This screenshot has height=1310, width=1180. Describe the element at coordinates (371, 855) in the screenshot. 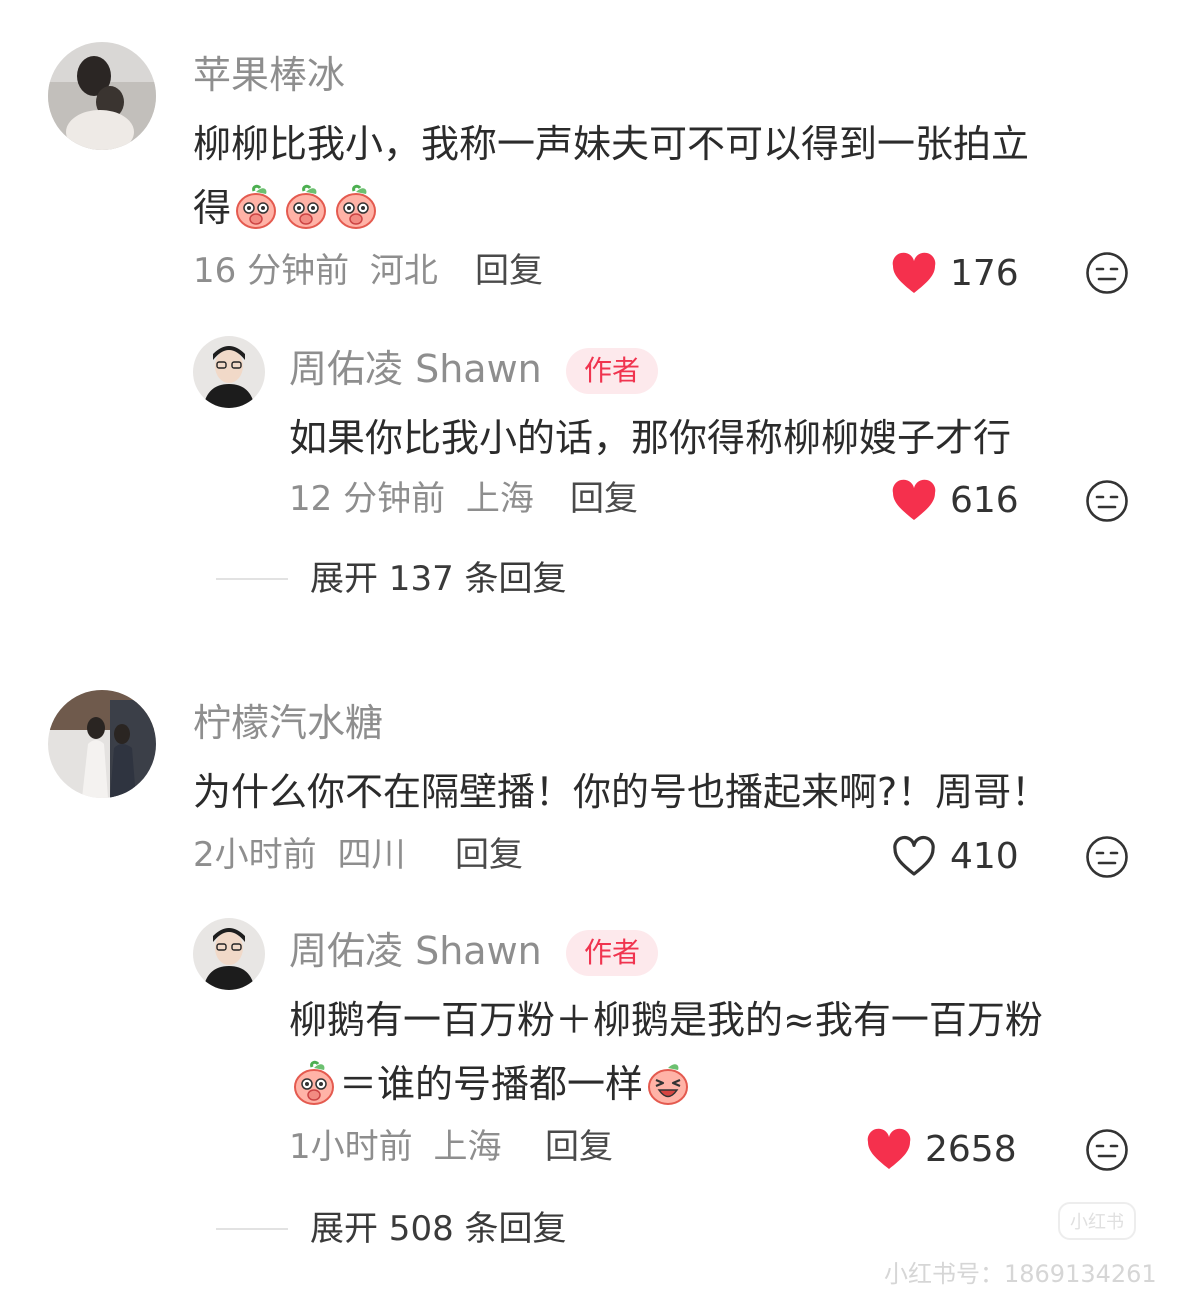

I see `comment-location: 四川` at that location.